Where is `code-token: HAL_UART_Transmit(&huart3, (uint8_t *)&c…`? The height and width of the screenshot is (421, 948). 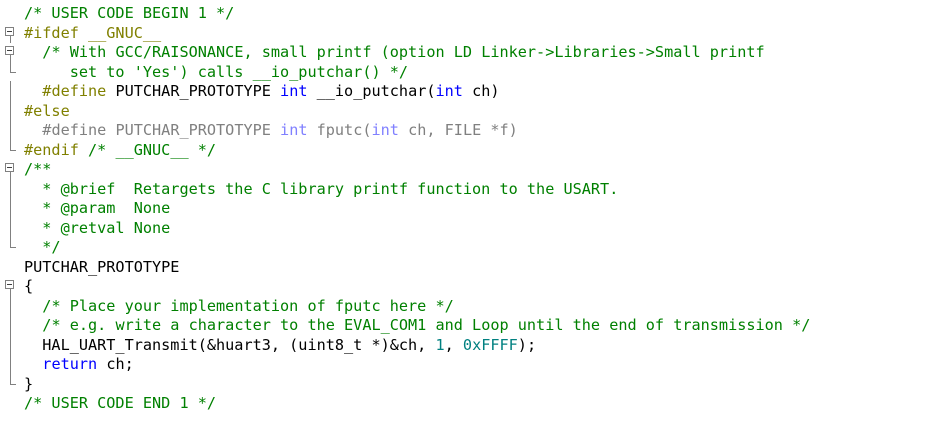
code-token: HAL_UART_Transmit(&huart3, (uint8_t *)&c… is located at coordinates (230, 344).